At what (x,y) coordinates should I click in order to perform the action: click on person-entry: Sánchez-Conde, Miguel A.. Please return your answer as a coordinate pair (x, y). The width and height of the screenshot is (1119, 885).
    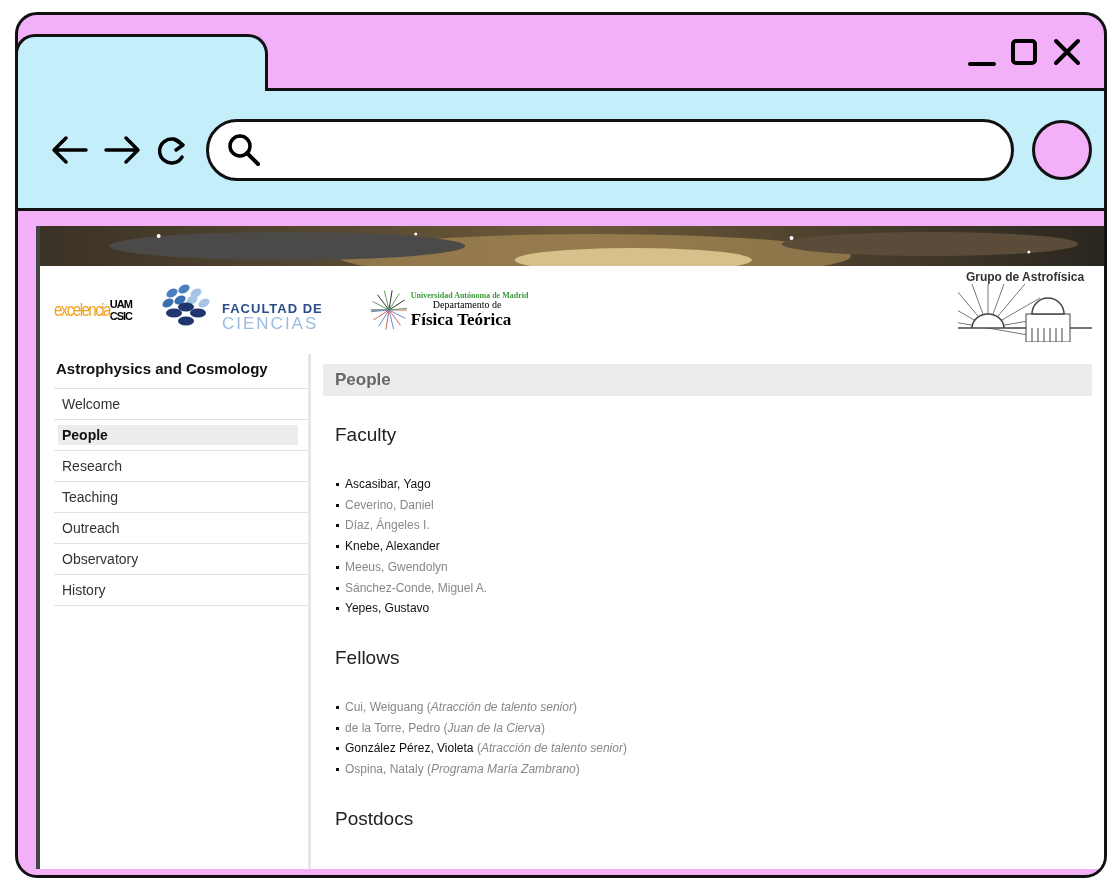
    Looking at the image, I should click on (411, 588).